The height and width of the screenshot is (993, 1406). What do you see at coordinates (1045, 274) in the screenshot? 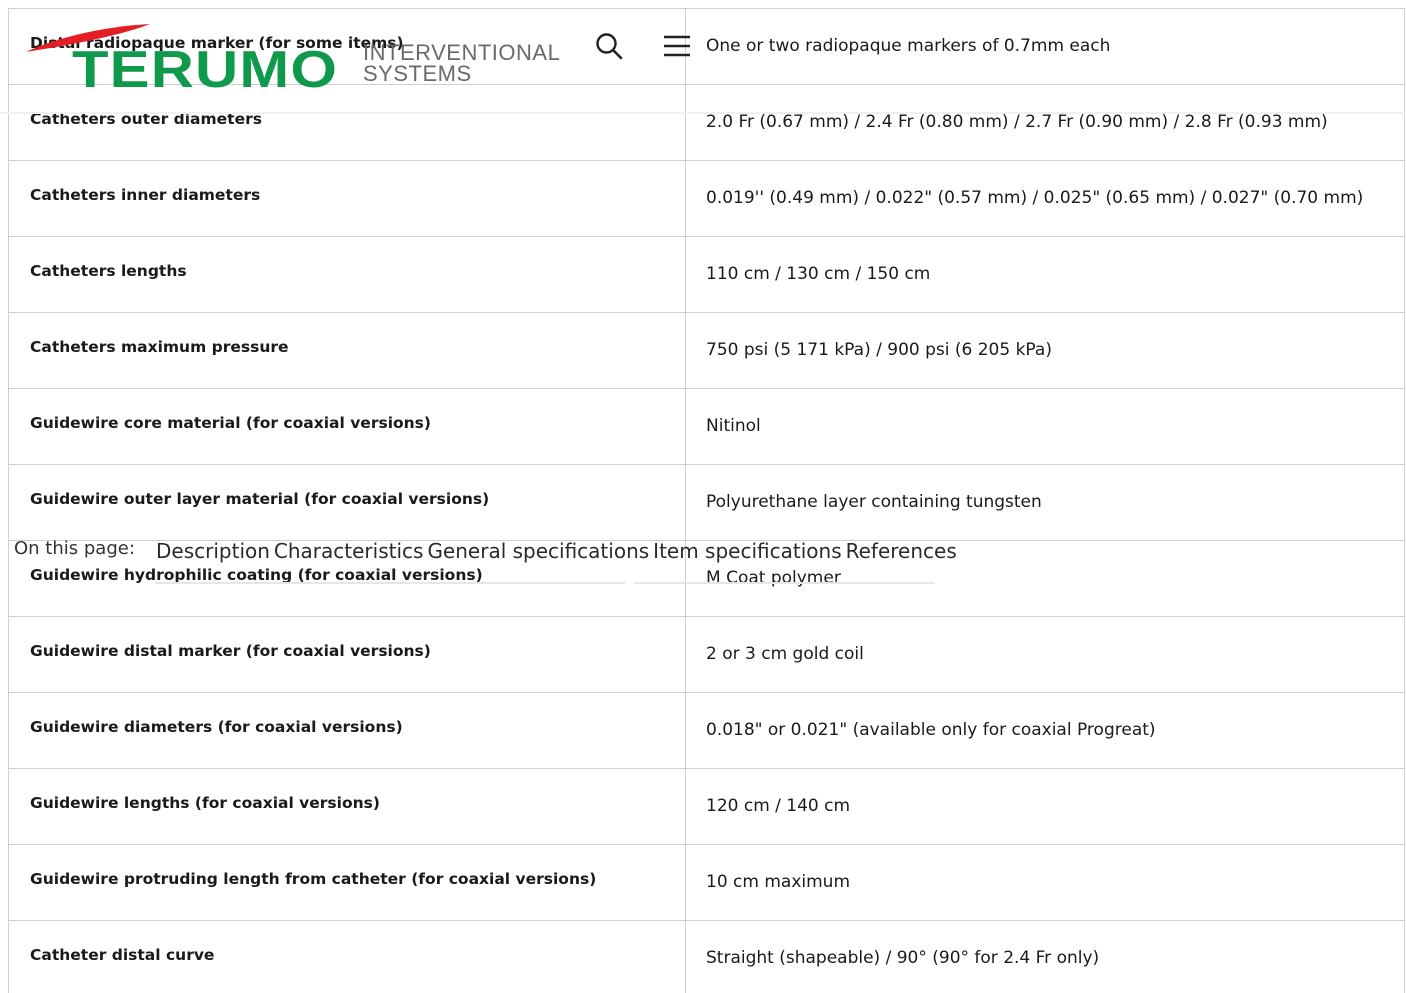
I see `spec-value: 110 cm / 130 cm / 150 cm` at bounding box center [1045, 274].